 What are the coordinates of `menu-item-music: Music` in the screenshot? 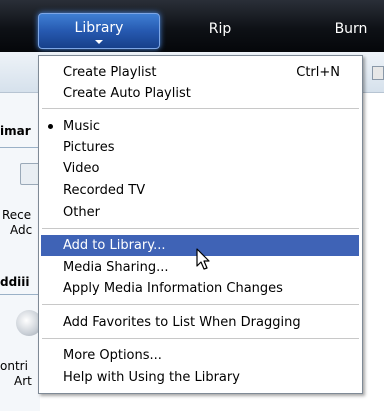 It's located at (200, 126).